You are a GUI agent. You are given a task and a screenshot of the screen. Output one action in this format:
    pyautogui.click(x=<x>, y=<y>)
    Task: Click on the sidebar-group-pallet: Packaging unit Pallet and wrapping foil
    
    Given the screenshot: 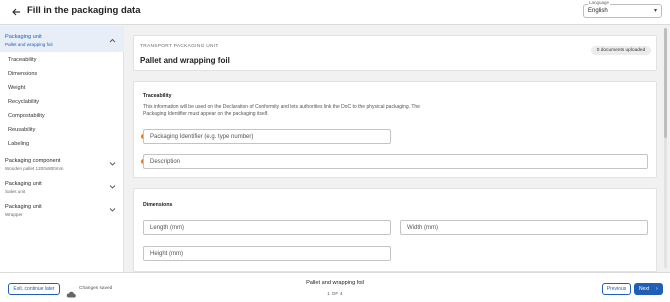 What is the action you would take?
    pyautogui.click(x=62, y=39)
    